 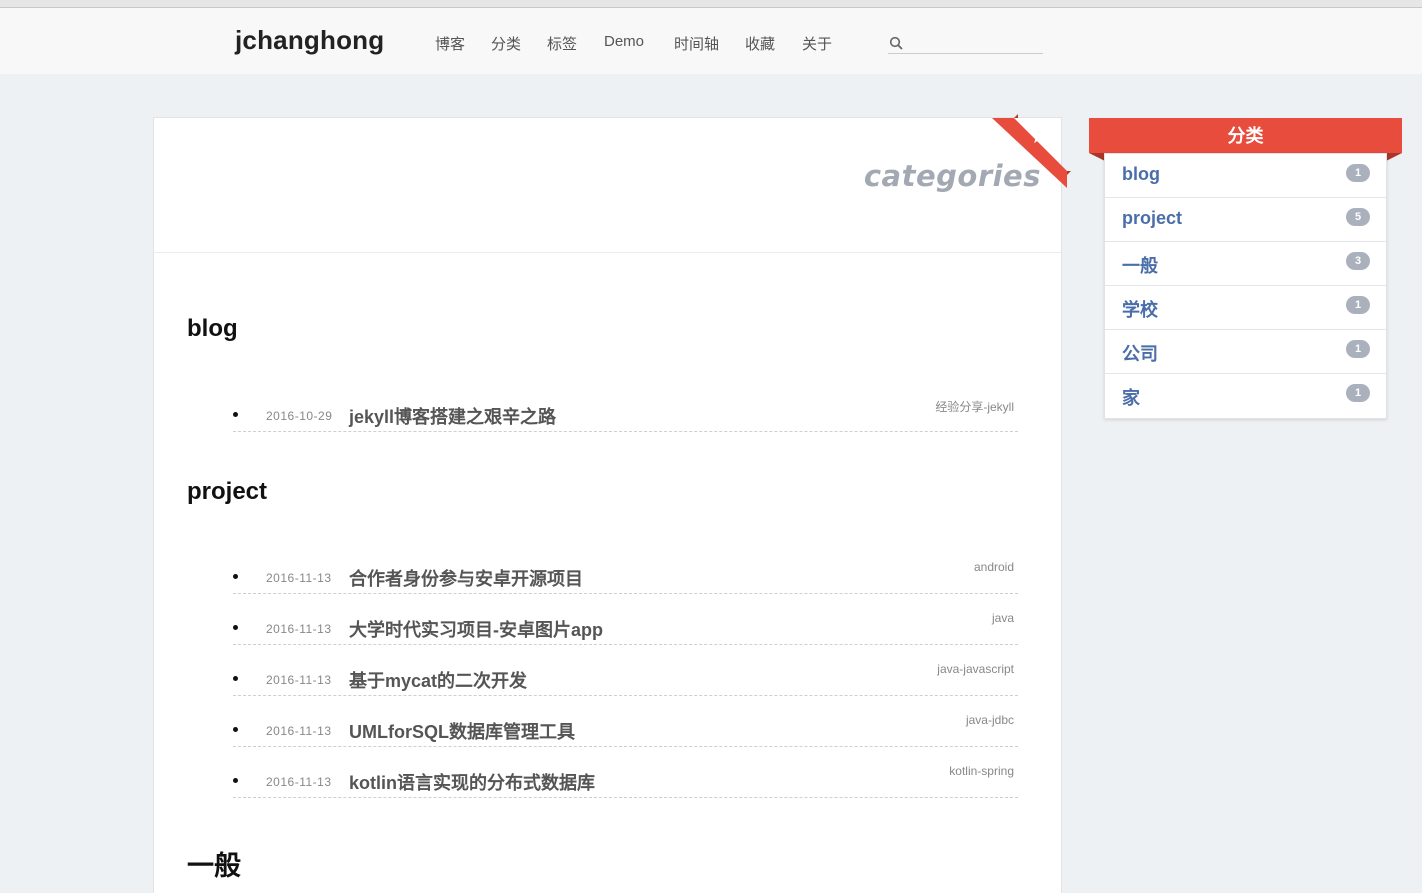 What do you see at coordinates (462, 731) in the screenshot?
I see `post-title-link: UMLforSQL数据库管理工具` at bounding box center [462, 731].